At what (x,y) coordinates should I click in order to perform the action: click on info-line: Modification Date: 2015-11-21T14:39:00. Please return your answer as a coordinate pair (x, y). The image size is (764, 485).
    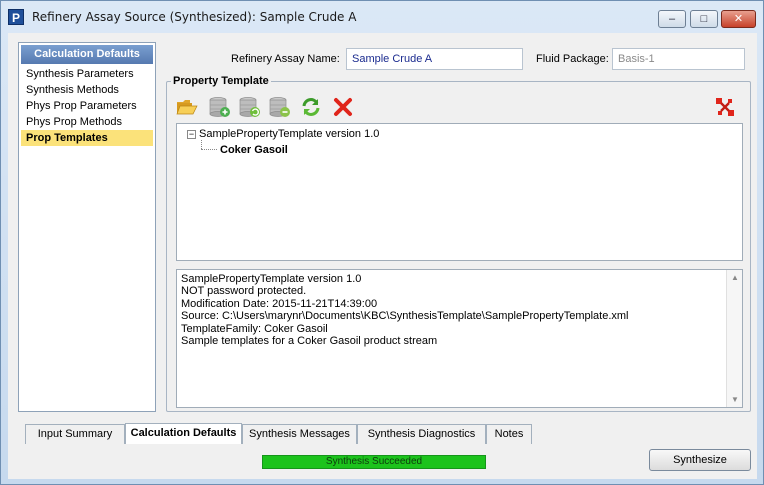
    Looking at the image, I should click on (279, 303).